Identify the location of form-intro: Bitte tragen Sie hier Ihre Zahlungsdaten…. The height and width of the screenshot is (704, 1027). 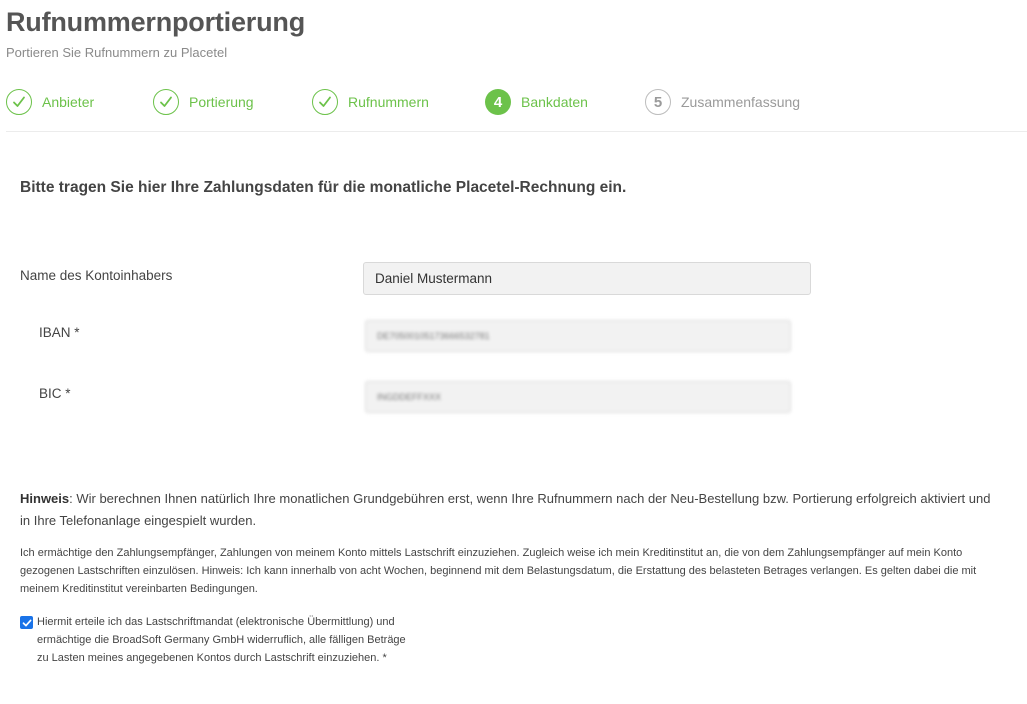
(323, 187).